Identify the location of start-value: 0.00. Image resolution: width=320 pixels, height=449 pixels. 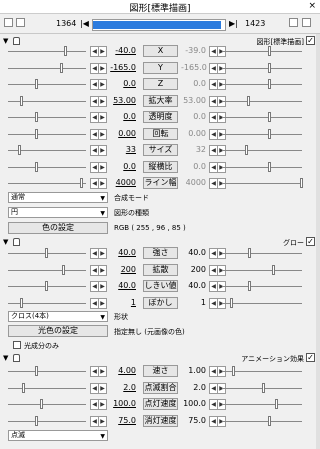
(115, 133).